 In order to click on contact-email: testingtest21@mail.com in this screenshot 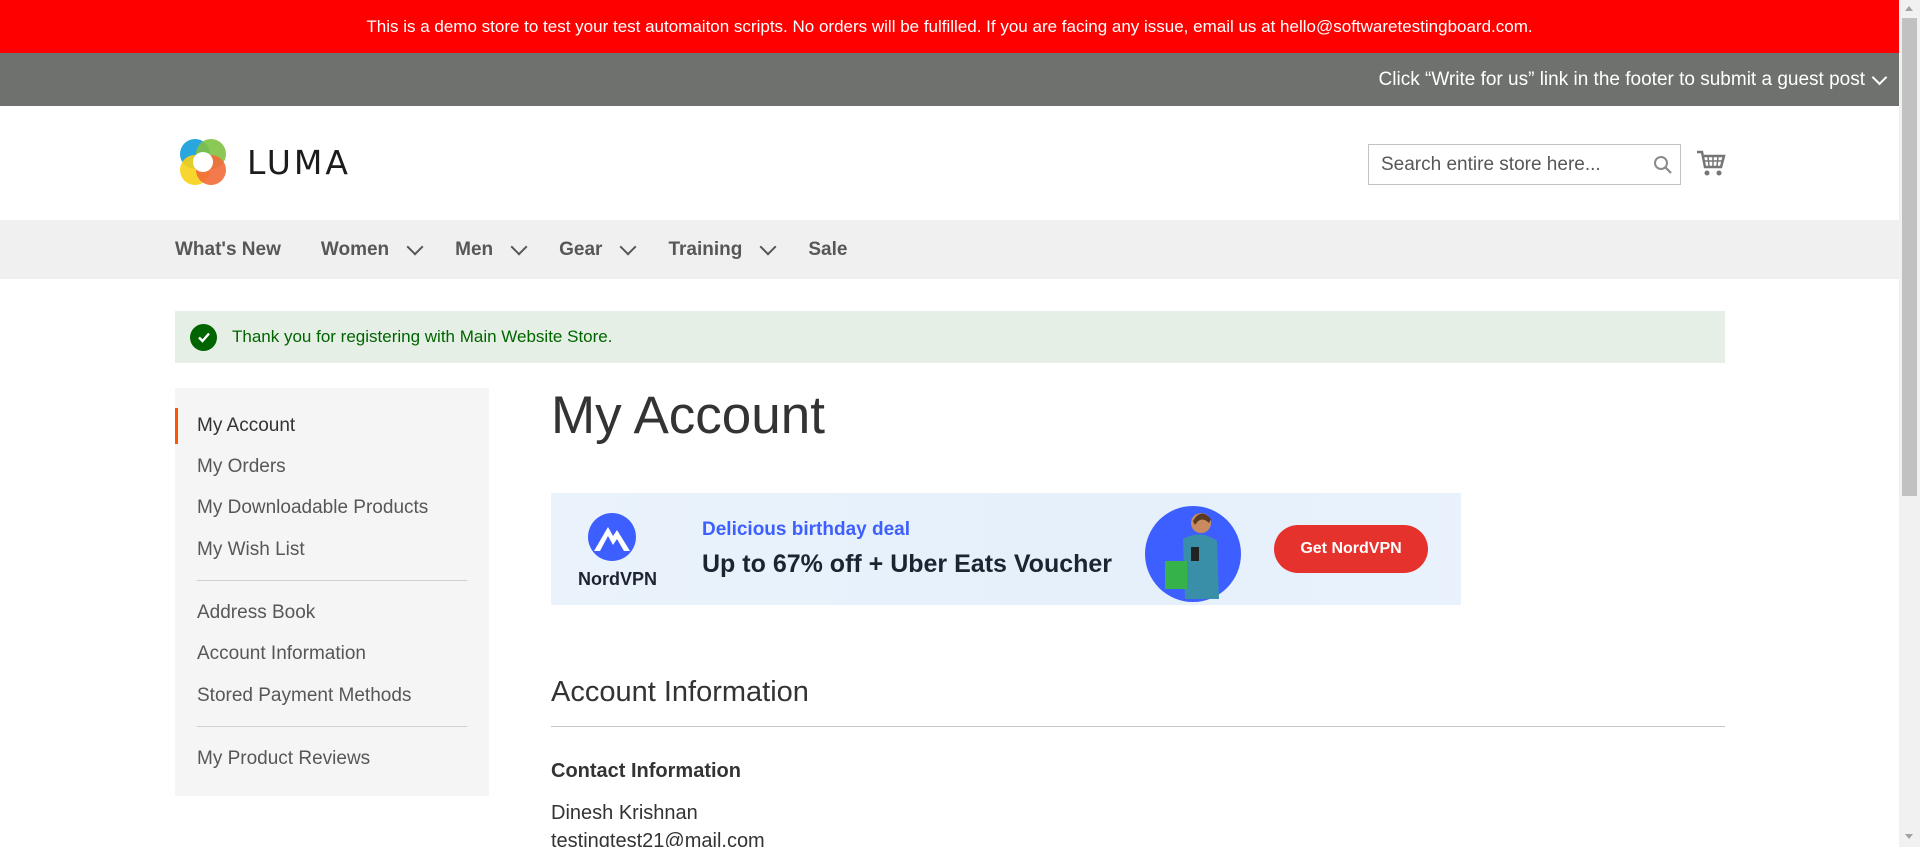, I will do `click(658, 838)`.